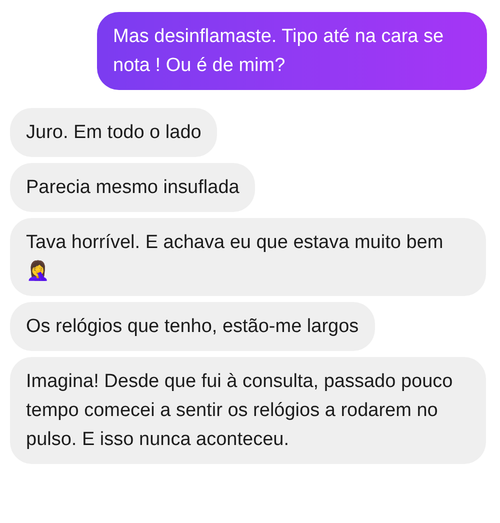 The height and width of the screenshot is (523, 500). Describe the element at coordinates (292, 51) in the screenshot. I see `sent-message: Mas desinflamaste. Tipo até na cara se nota ! Ou é de mim?` at that location.